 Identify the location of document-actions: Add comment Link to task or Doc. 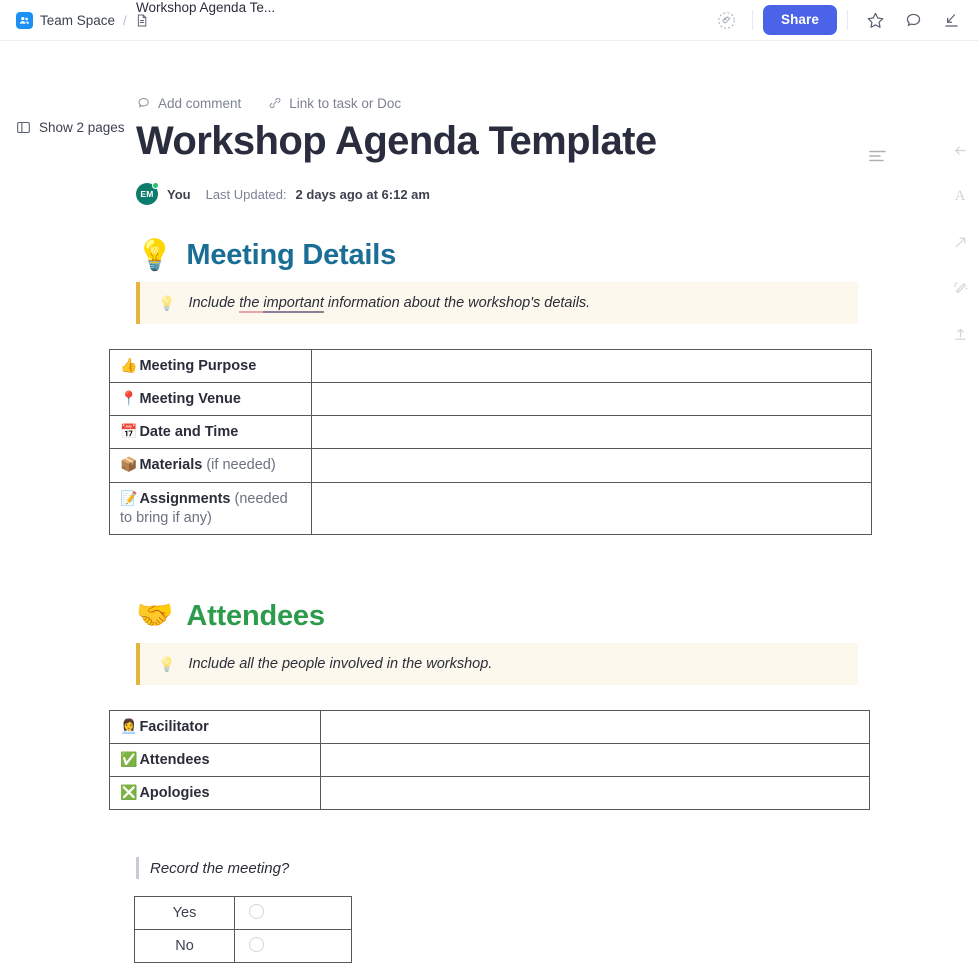
(506, 103).